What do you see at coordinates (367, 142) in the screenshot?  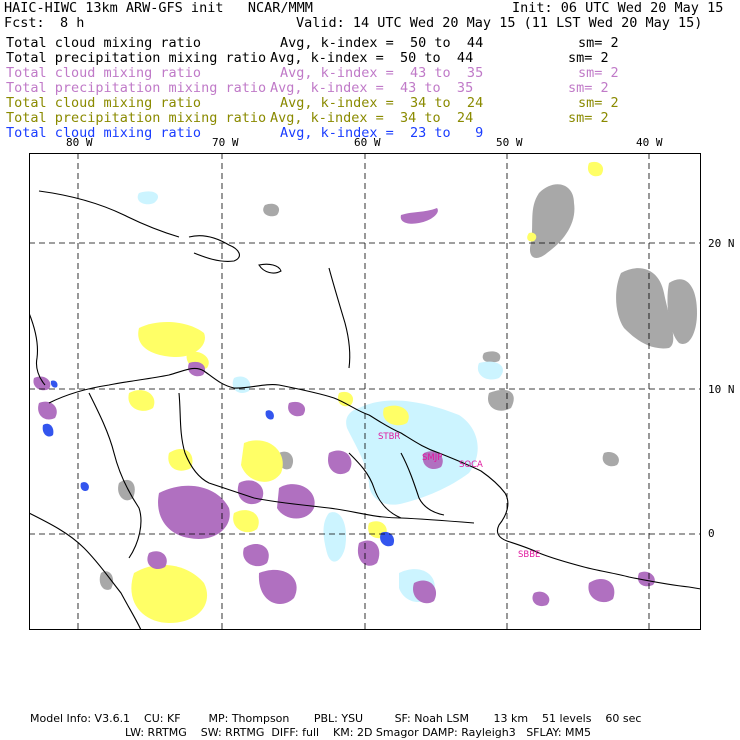 I see `lon-label-60w: 60 W` at bounding box center [367, 142].